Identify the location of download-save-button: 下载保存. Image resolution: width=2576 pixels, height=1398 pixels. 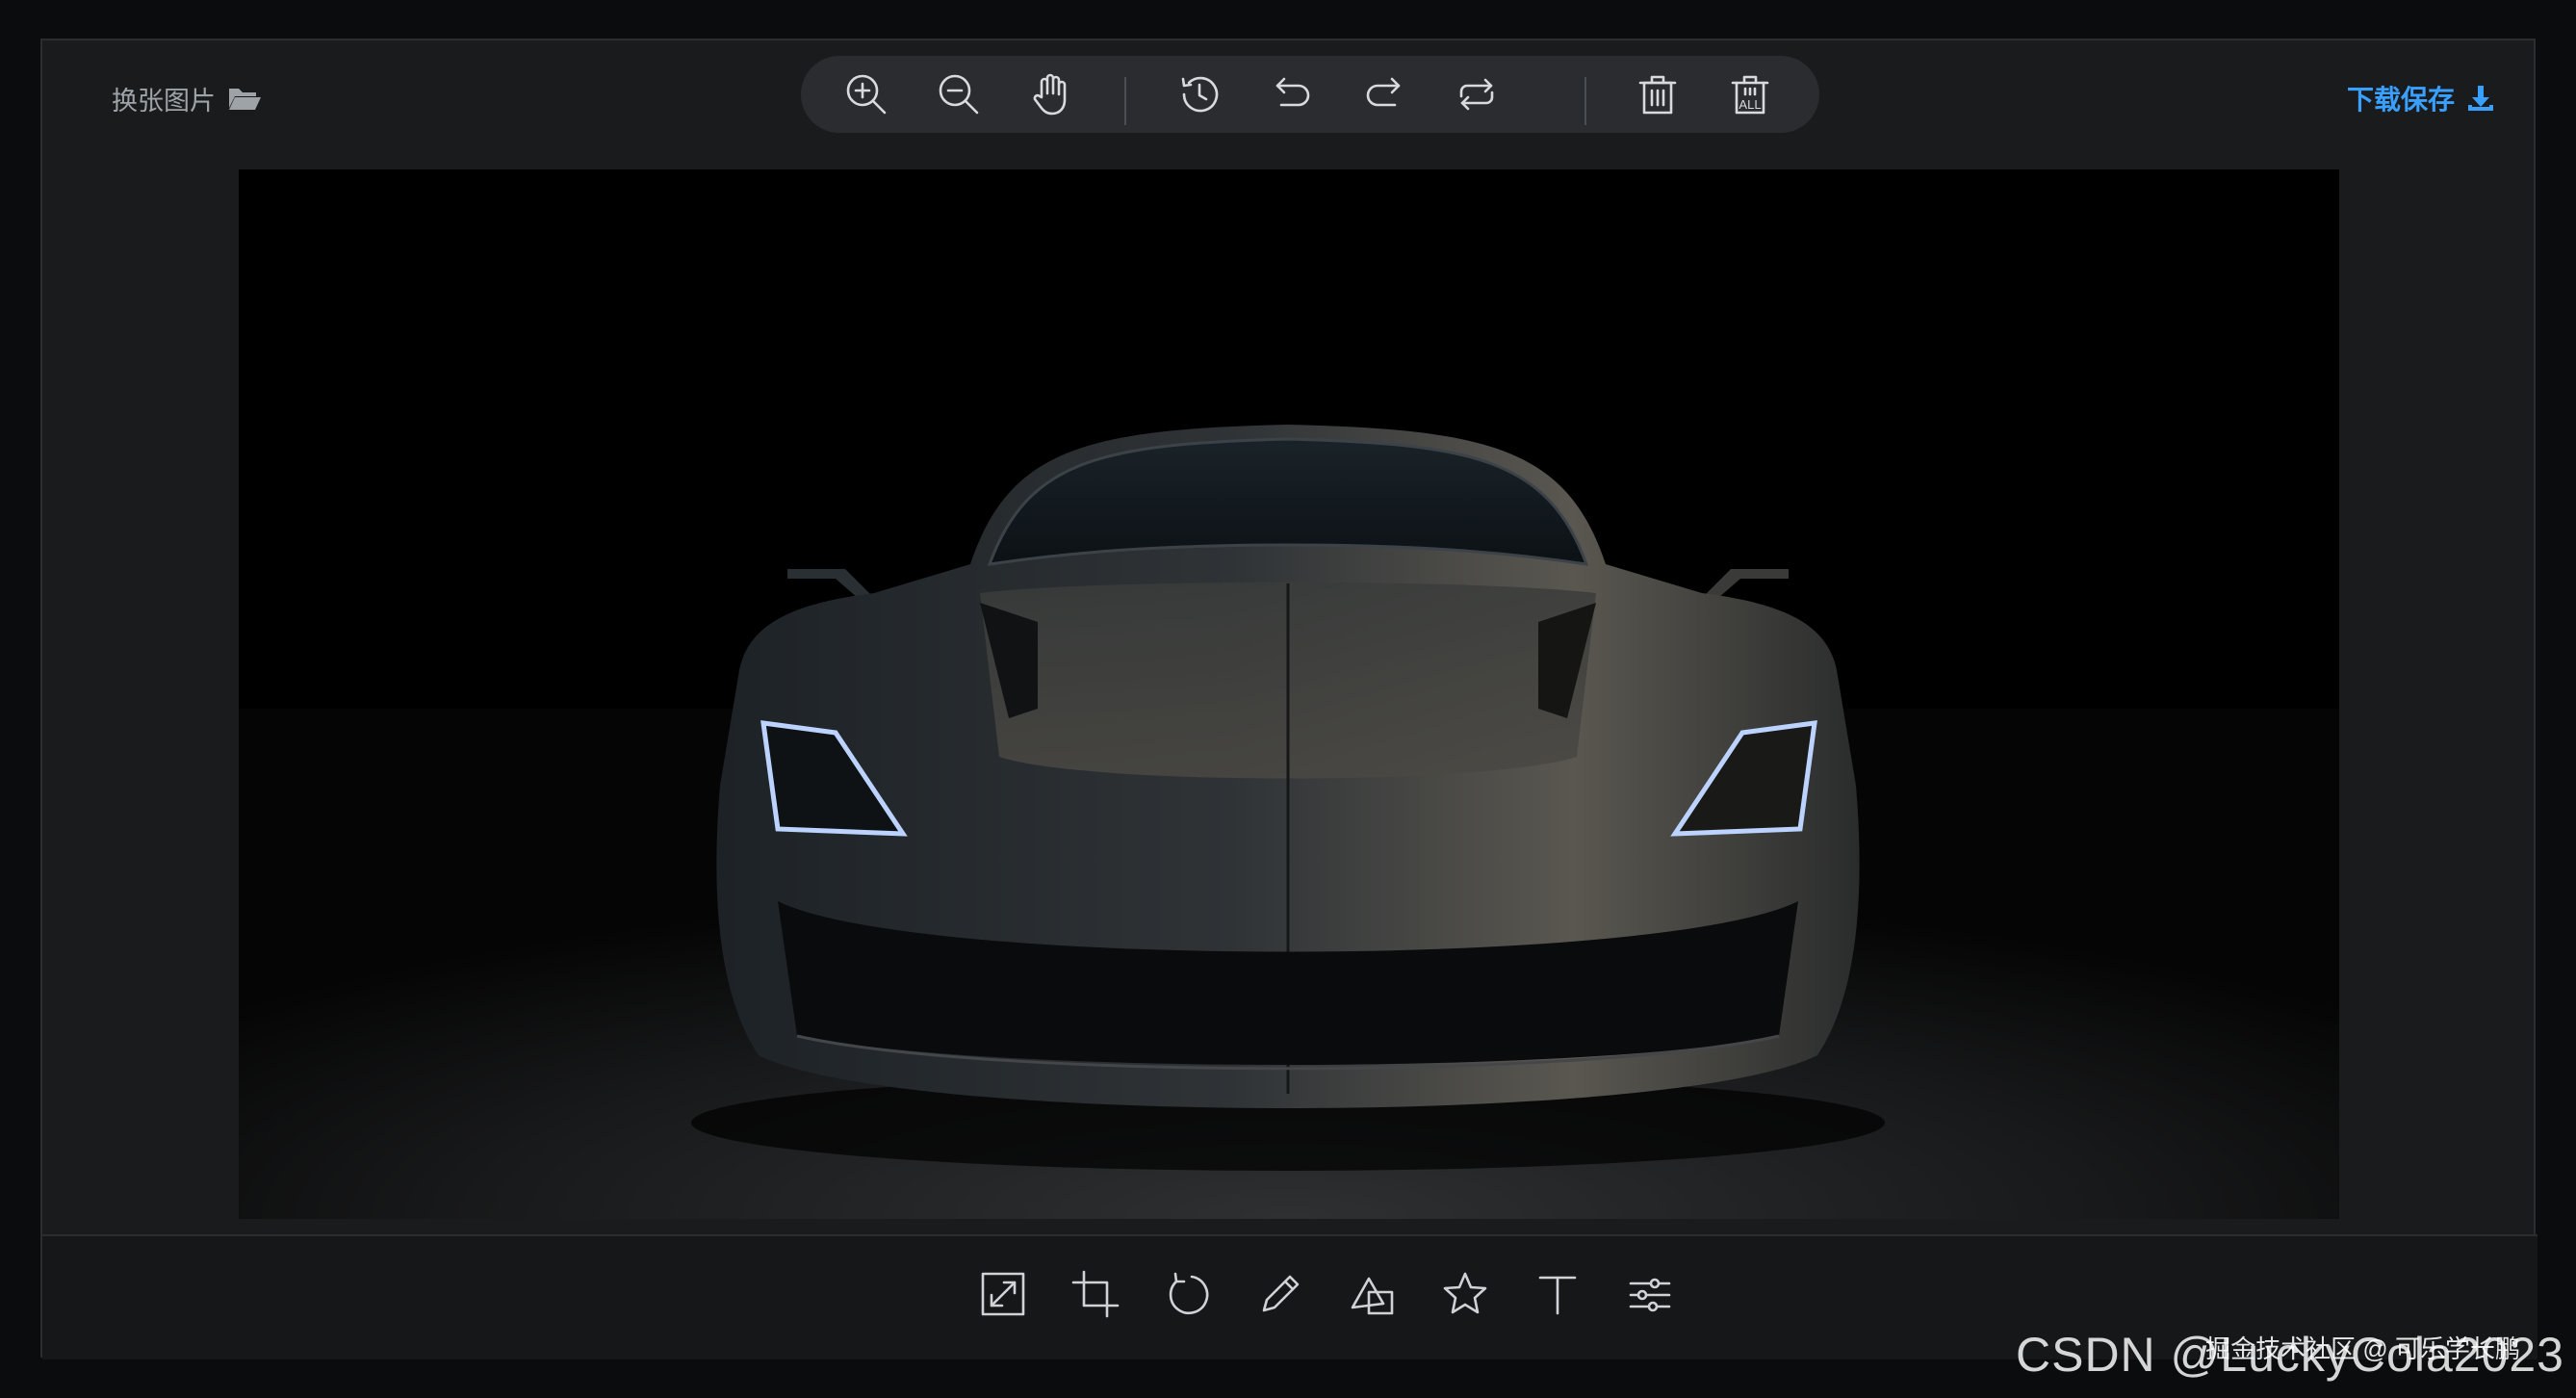
(2421, 98).